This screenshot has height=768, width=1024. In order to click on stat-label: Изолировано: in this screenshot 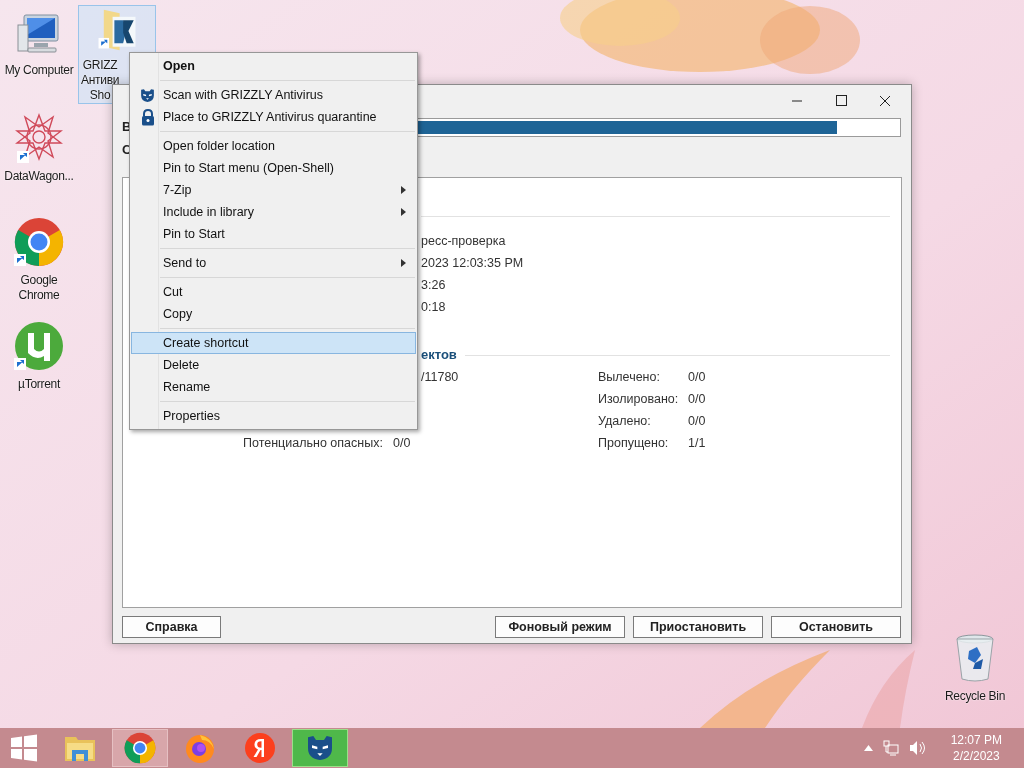, I will do `click(638, 399)`.